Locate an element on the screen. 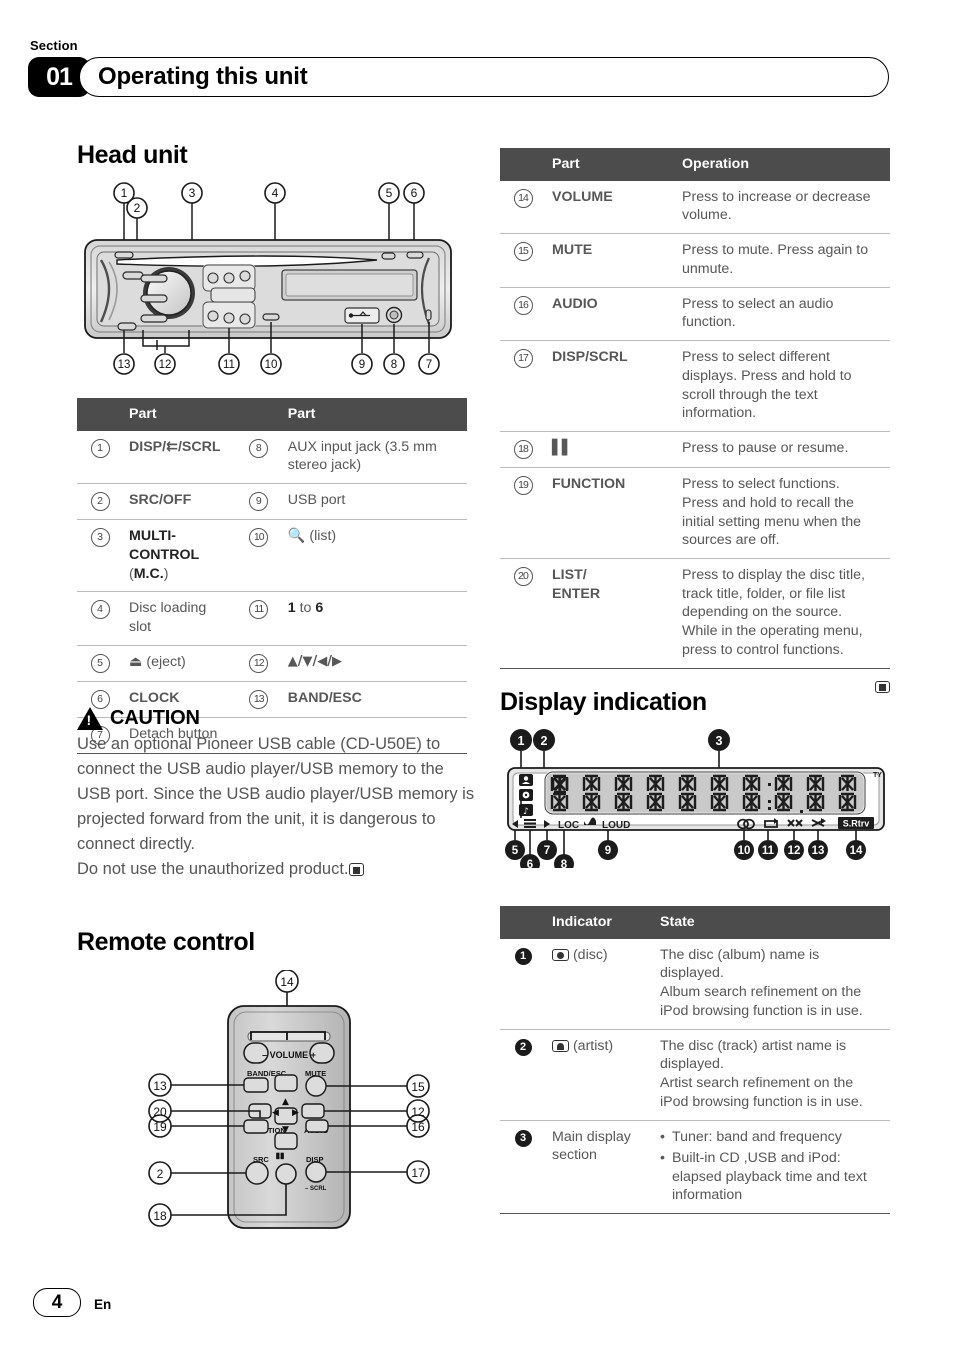 The height and width of the screenshot is (1352, 954). circled-number: 10 is located at coordinates (259, 538).